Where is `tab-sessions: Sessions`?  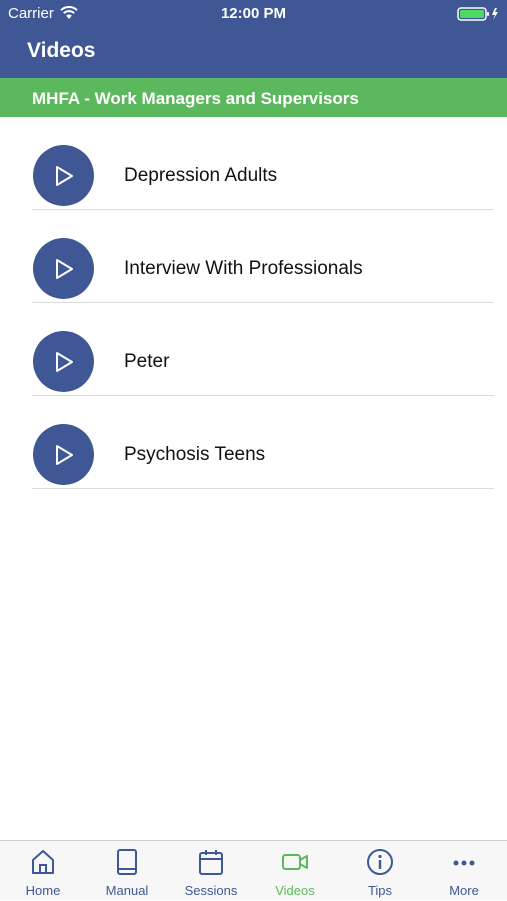
tab-sessions: Sessions is located at coordinates (211, 871).